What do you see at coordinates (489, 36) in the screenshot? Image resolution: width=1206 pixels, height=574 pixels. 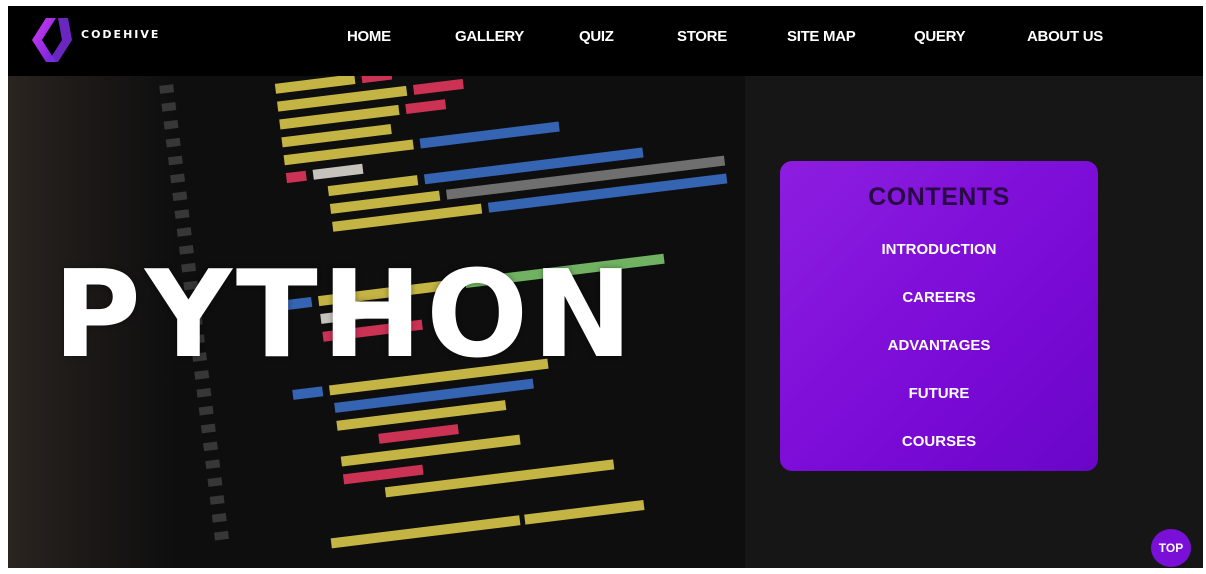 I see `nav-gallery: GALLERY` at bounding box center [489, 36].